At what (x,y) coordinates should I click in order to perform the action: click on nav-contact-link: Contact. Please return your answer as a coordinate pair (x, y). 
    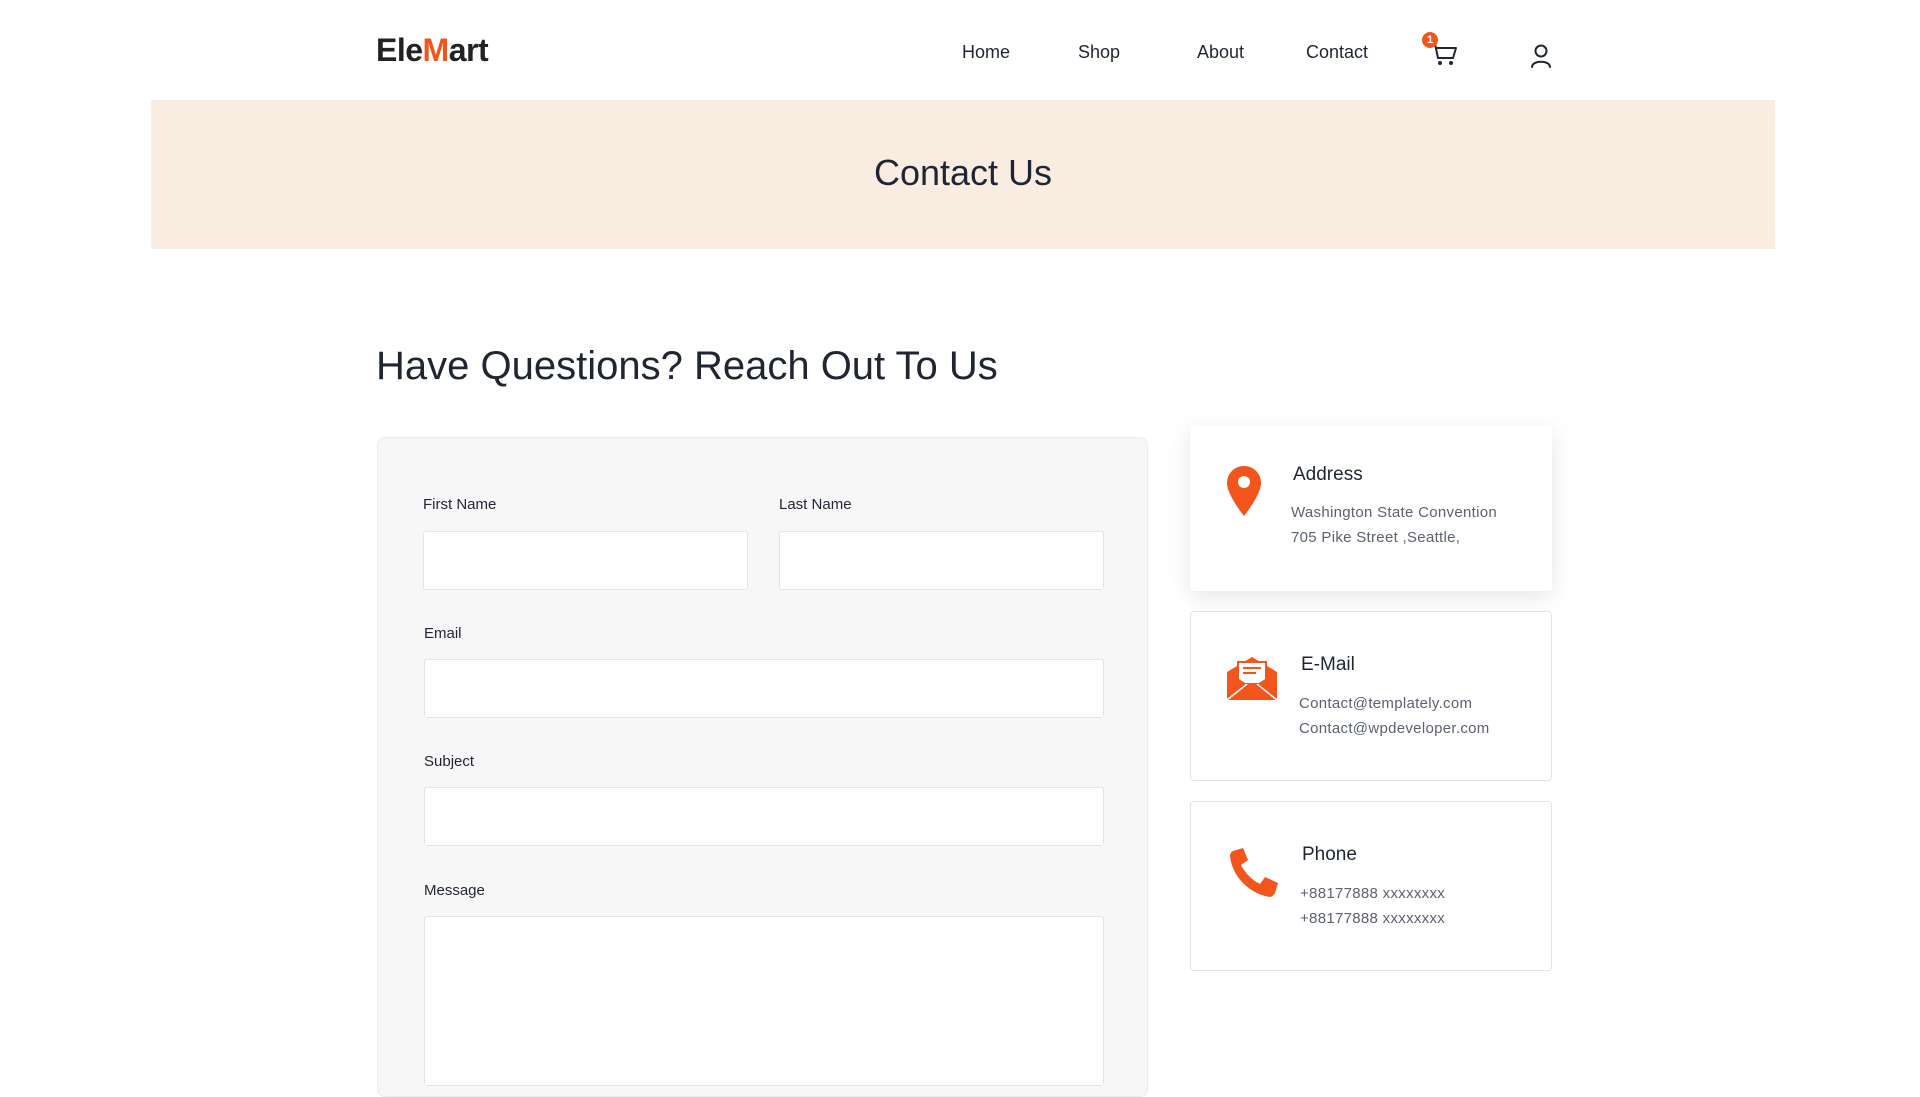
    Looking at the image, I should click on (1337, 52).